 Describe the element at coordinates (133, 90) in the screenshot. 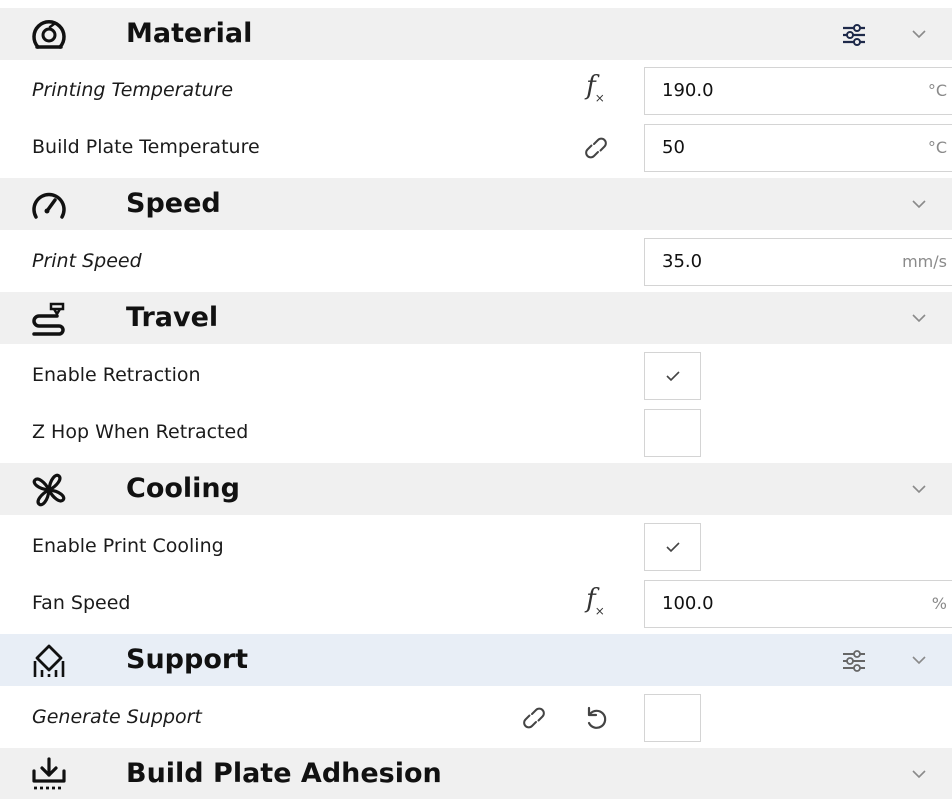

I see `setting-label: Printing Temperature` at that location.